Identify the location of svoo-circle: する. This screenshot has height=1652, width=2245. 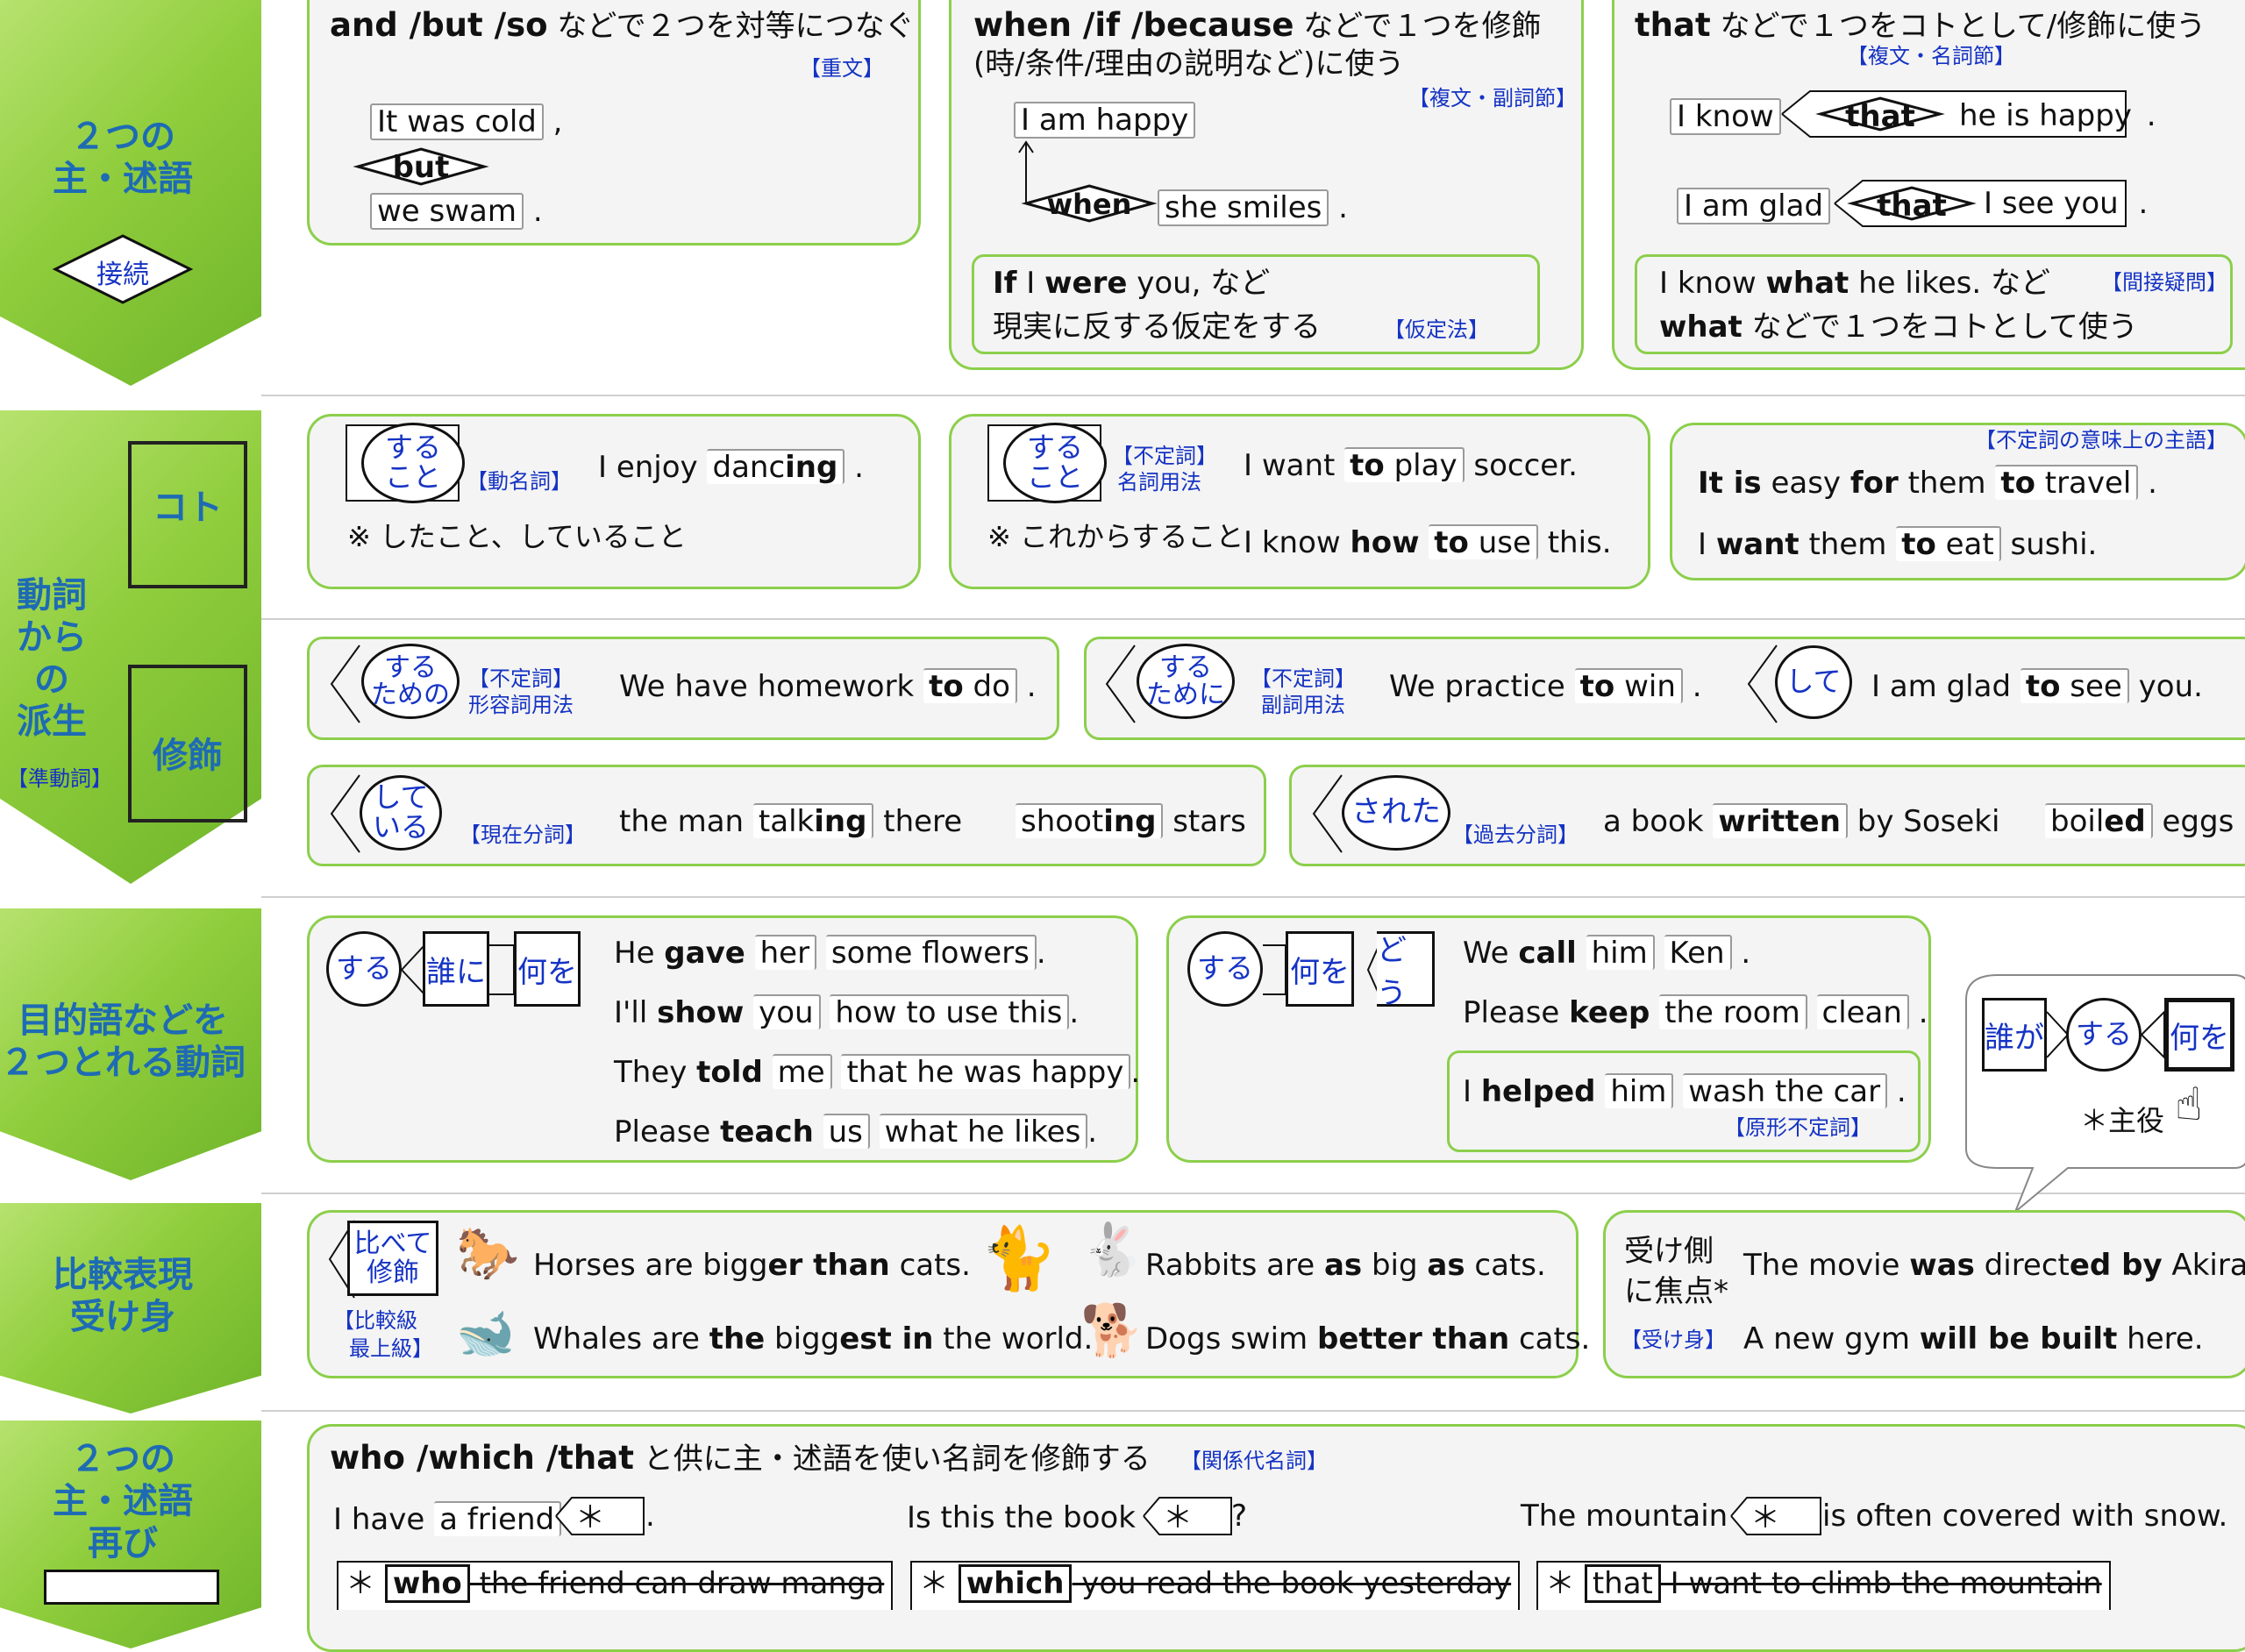
(364, 969).